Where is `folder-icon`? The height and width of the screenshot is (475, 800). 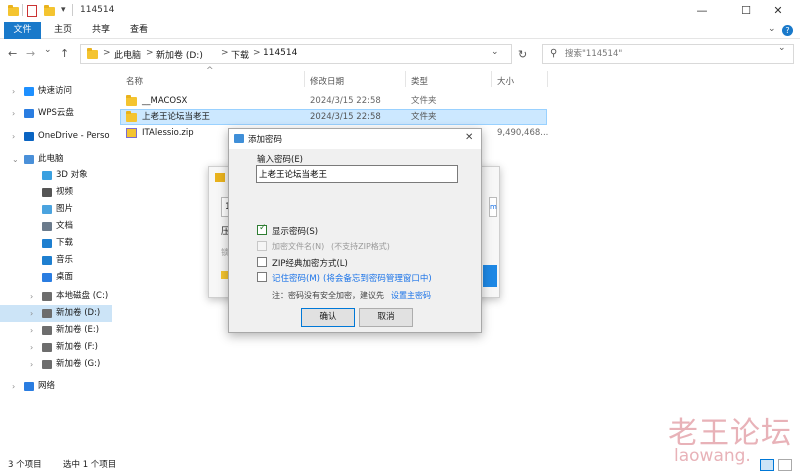 folder-icon is located at coordinates (92, 53).